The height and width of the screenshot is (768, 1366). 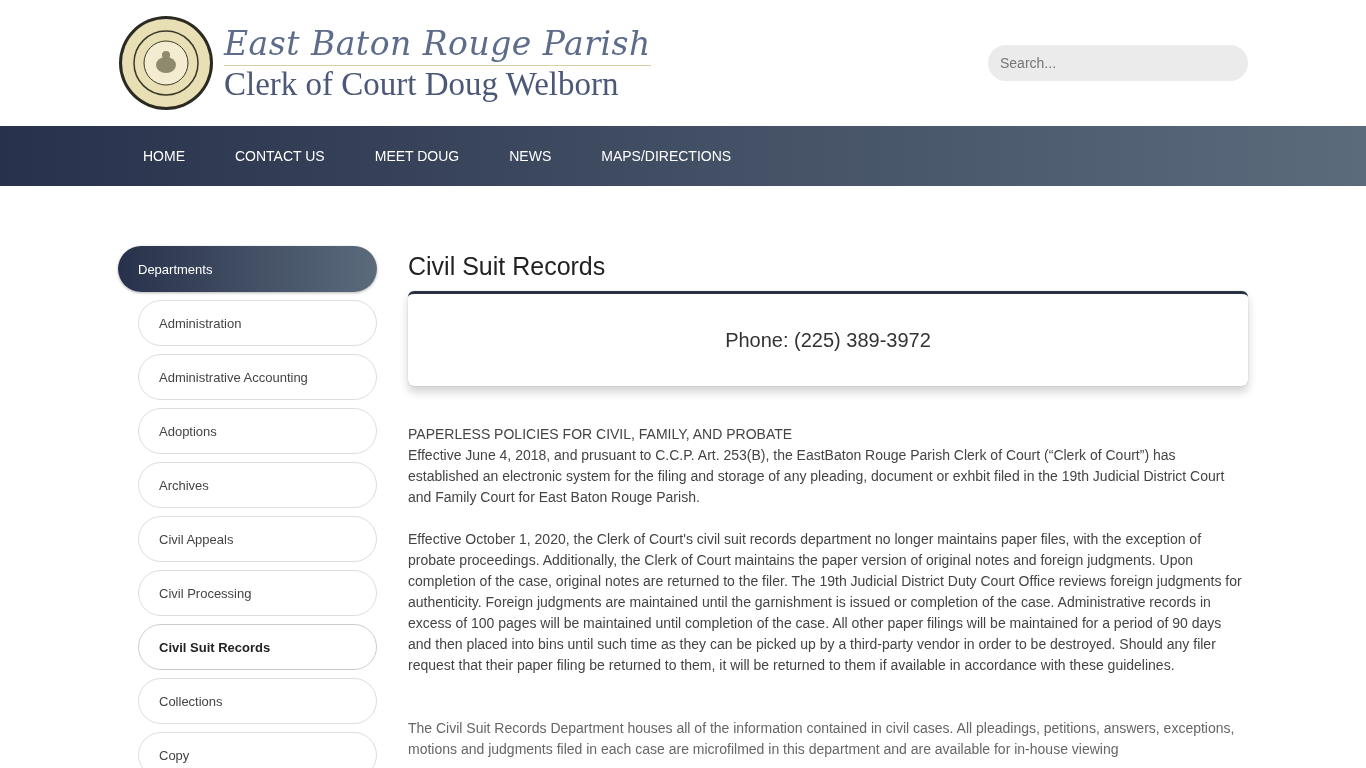 I want to click on sidebar-item: Administrative Accounting, so click(x=257, y=377).